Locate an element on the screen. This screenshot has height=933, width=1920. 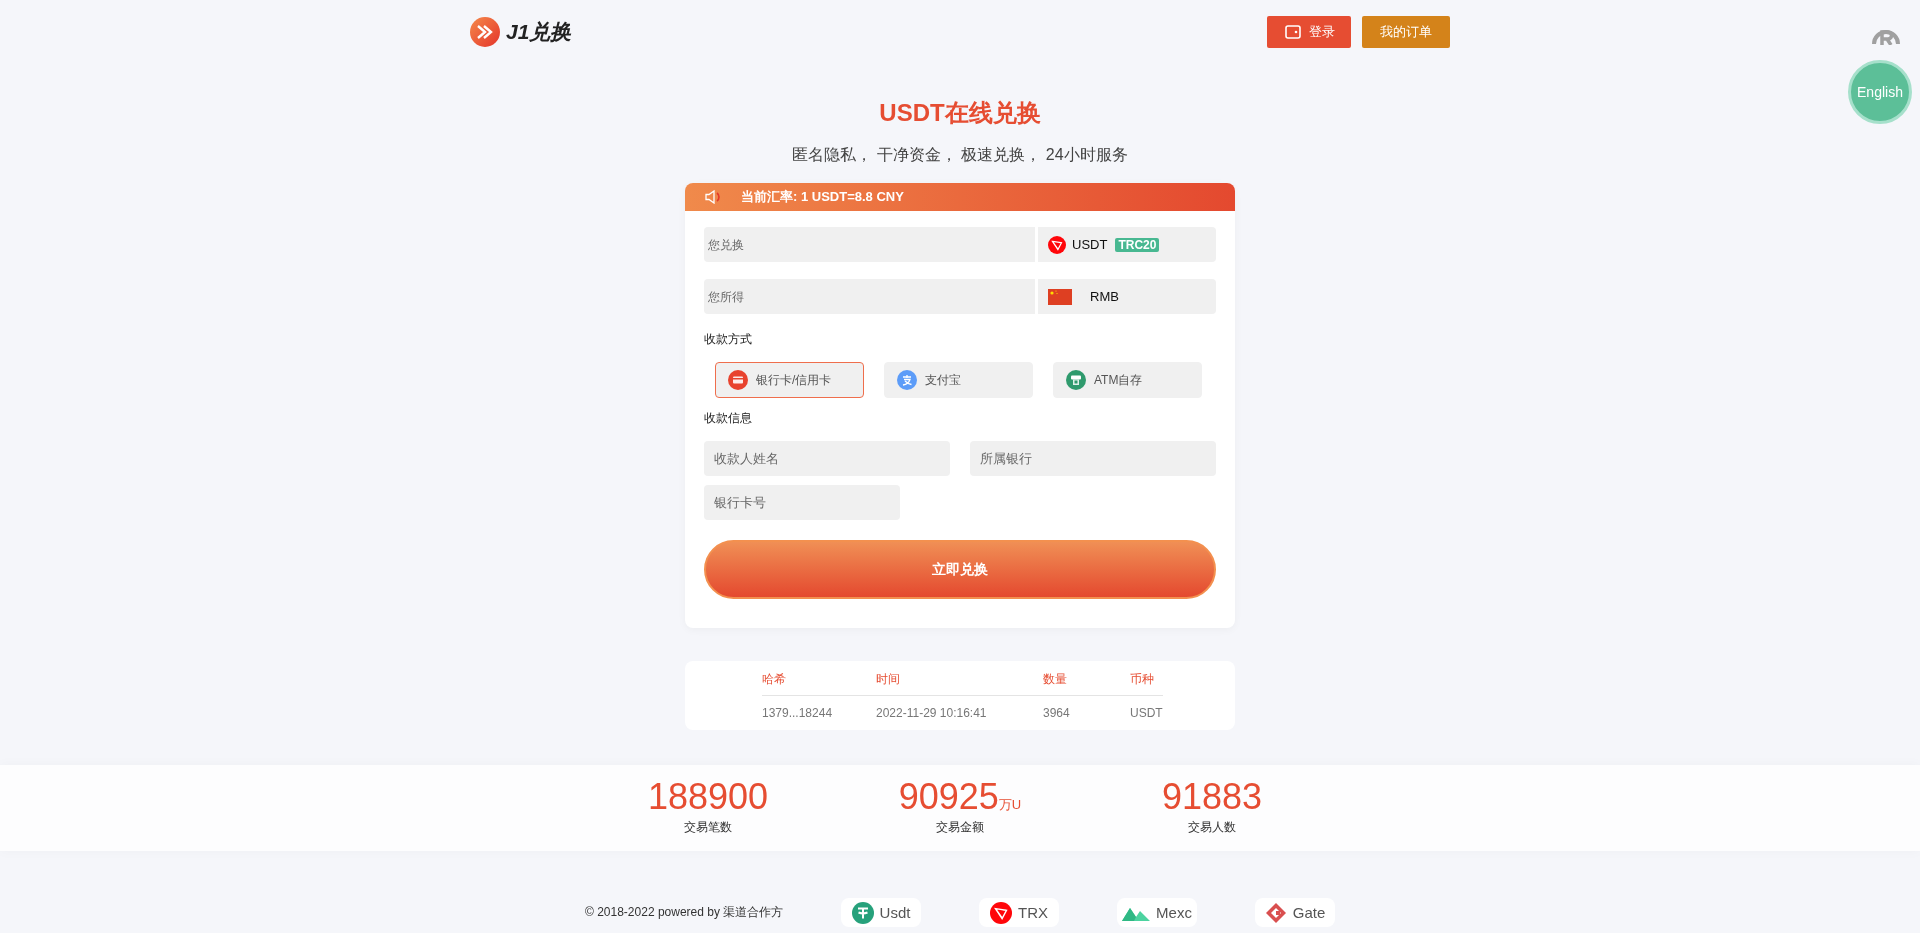
gate-icon is located at coordinates (1275, 912).